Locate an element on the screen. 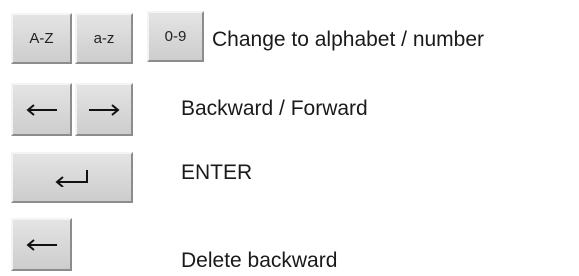  right-arrow-icon is located at coordinates (104, 109).